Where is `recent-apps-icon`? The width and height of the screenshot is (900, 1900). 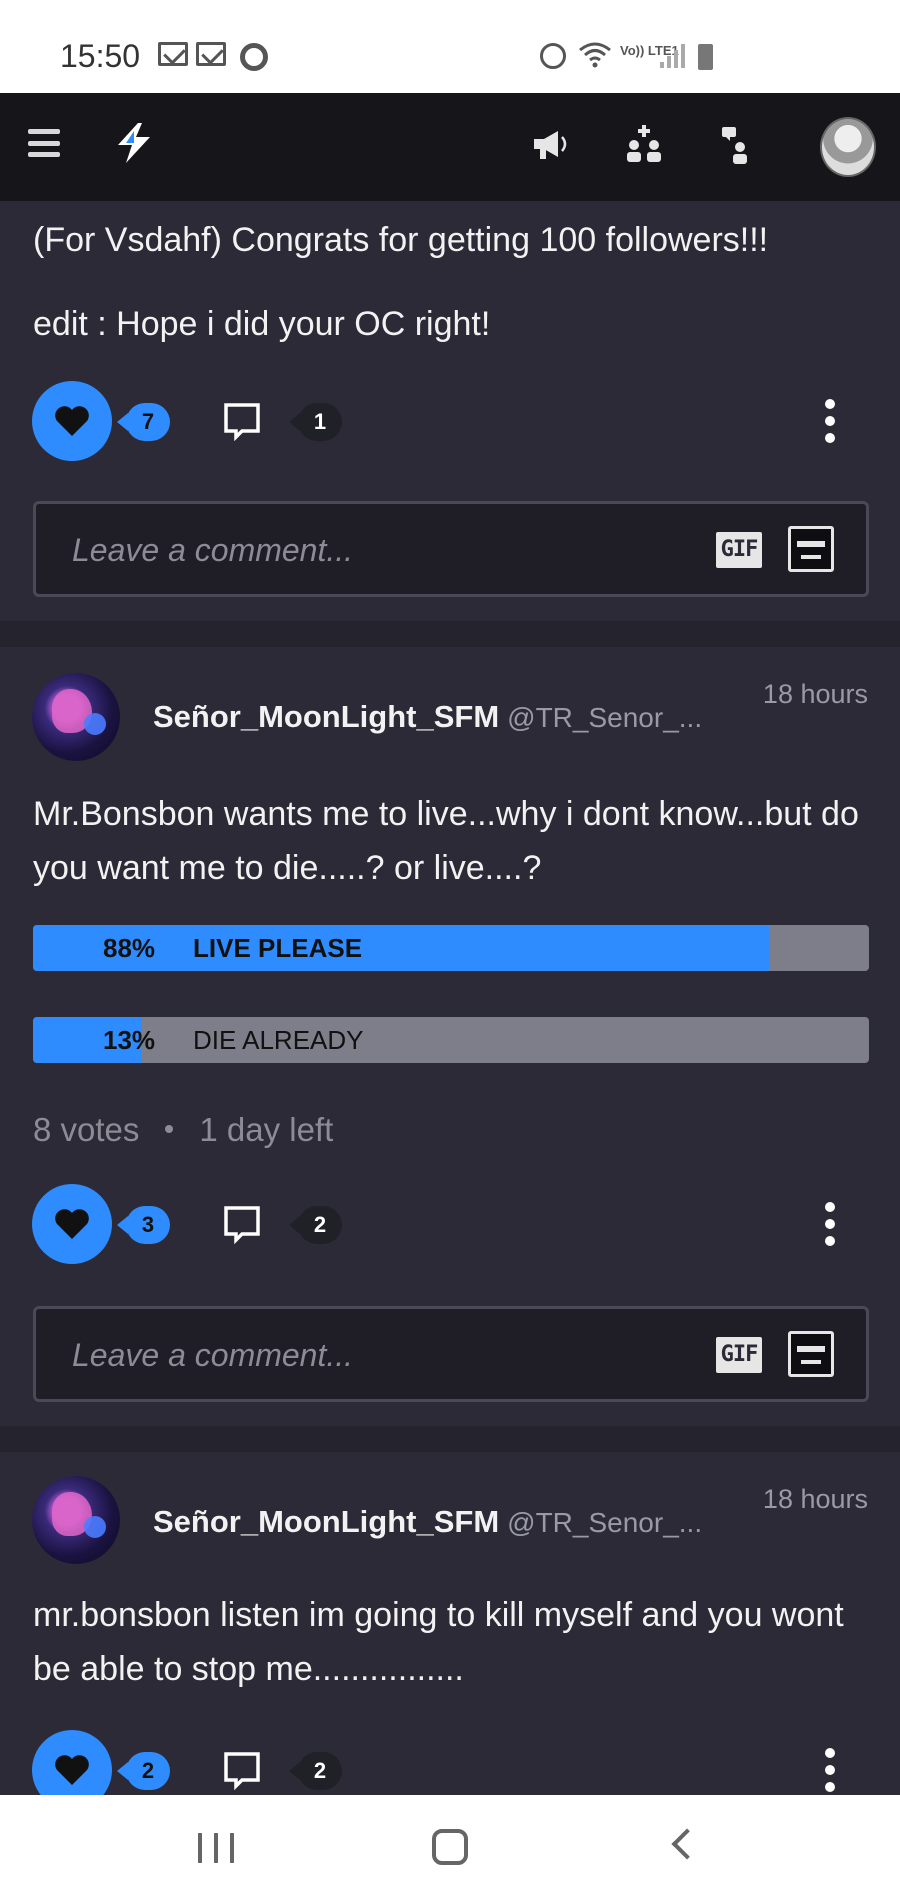
recent-apps-icon is located at coordinates (216, 1848).